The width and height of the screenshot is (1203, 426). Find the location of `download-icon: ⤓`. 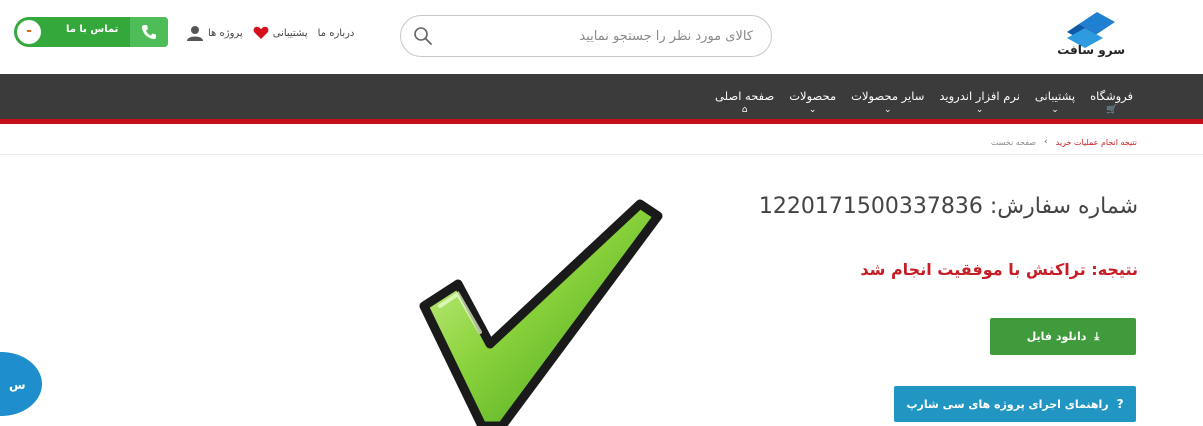

download-icon: ⤓ is located at coordinates (1097, 336).